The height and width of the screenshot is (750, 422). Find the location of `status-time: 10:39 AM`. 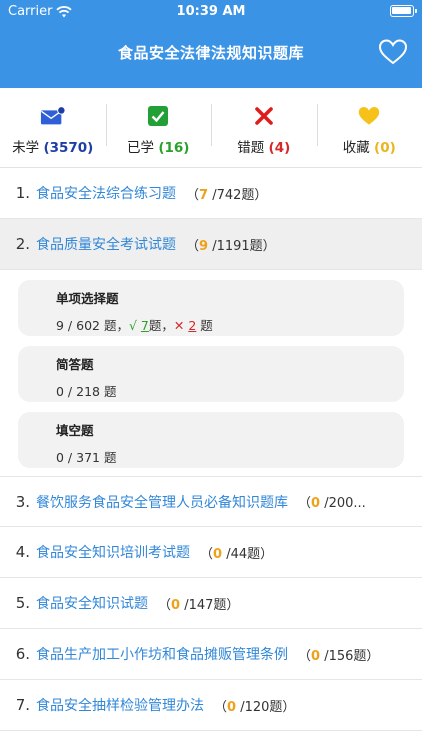

status-time: 10:39 AM is located at coordinates (211, 11).